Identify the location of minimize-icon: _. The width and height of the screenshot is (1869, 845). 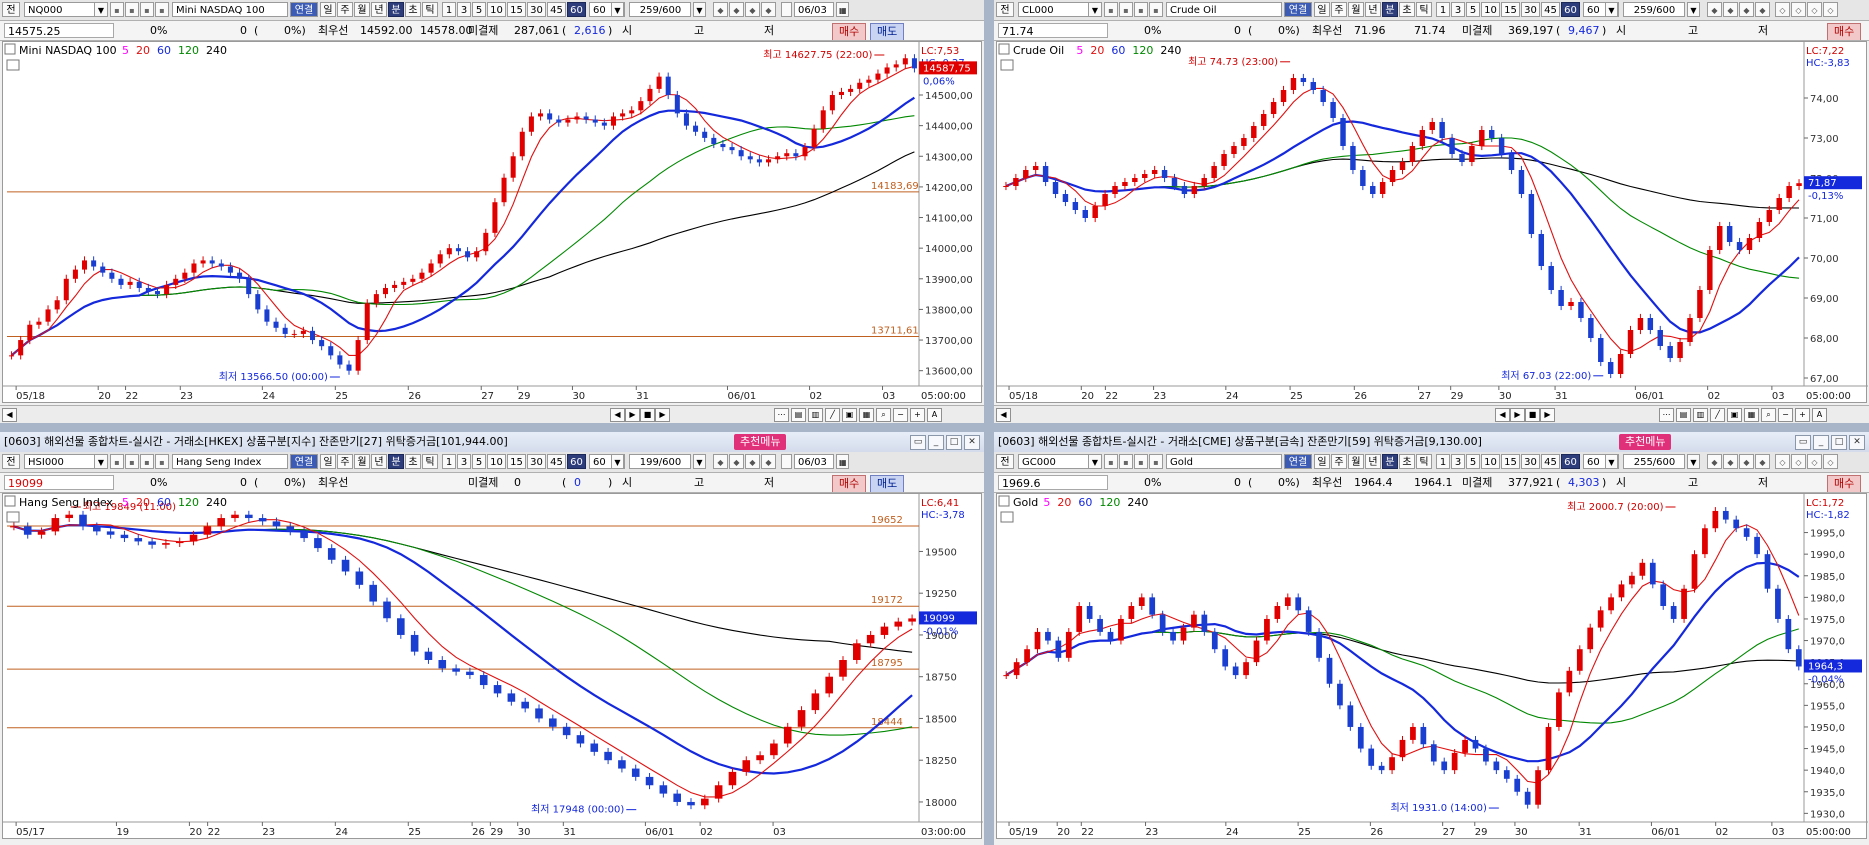
(936, 442).